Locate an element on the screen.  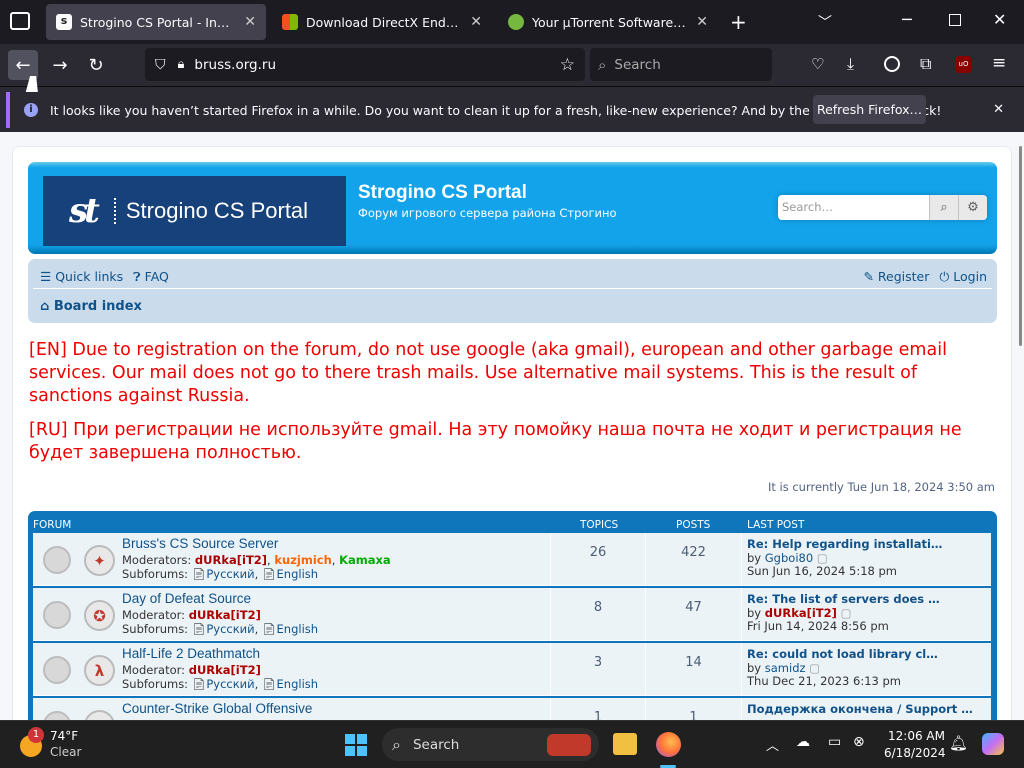
site-description: Форум игрового сервера района Строгино is located at coordinates (487, 213).